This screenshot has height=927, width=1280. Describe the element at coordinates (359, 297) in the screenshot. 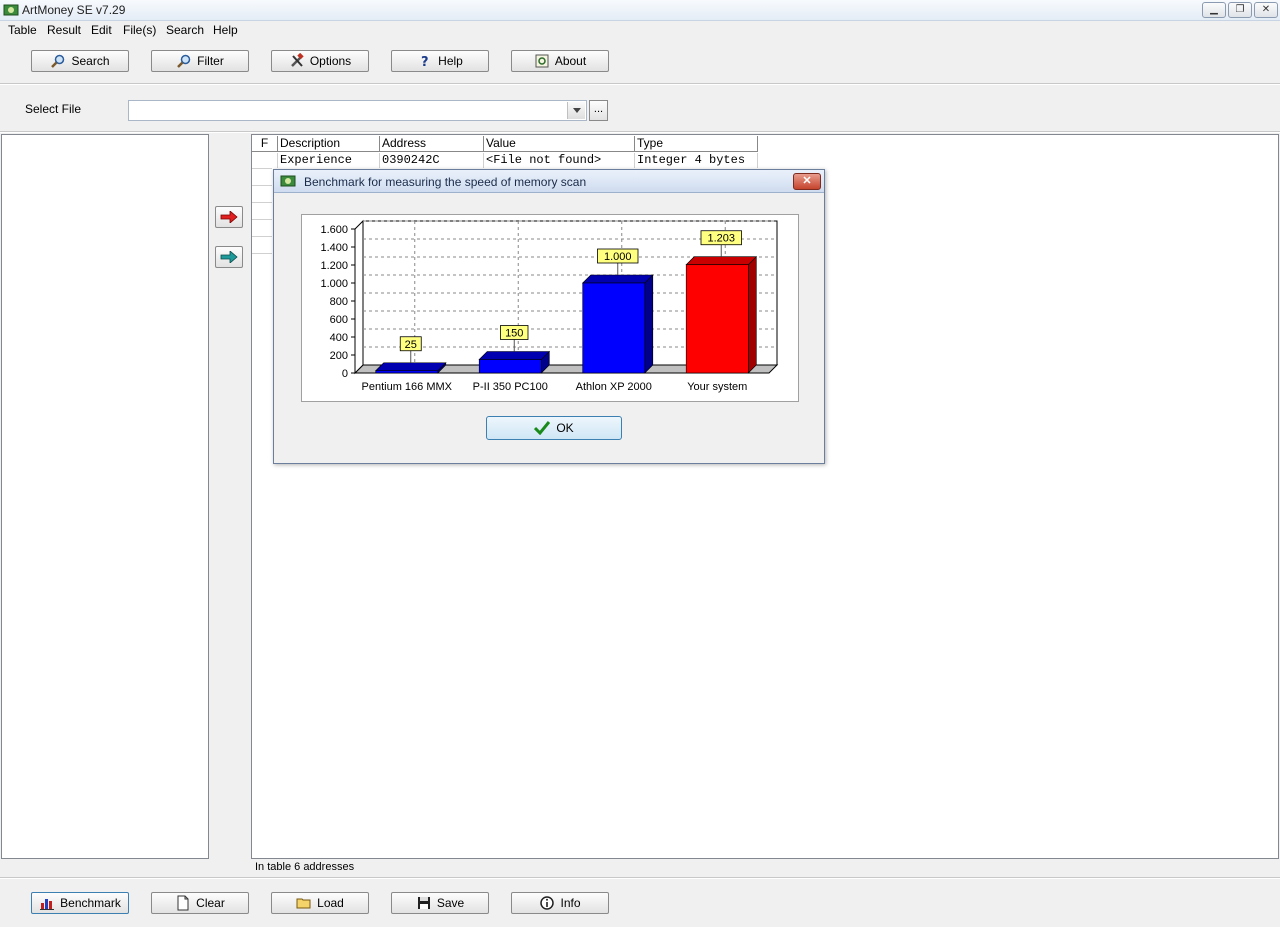

I see `chart-left-wall` at that location.